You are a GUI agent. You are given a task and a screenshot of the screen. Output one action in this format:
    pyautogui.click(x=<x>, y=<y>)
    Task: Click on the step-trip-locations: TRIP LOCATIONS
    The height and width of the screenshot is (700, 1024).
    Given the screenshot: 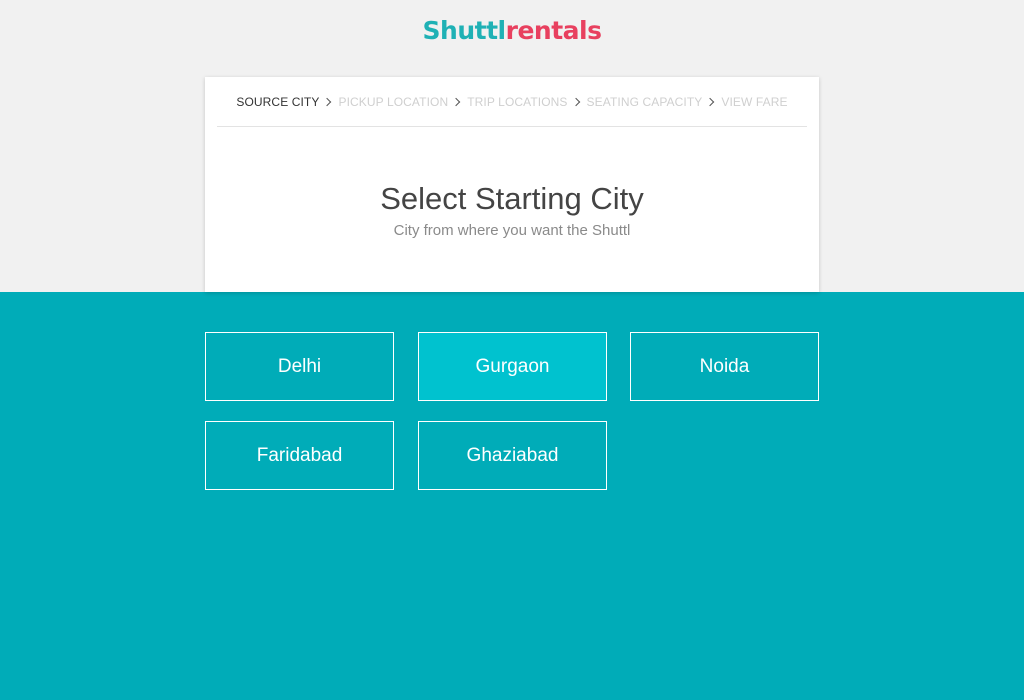 What is the action you would take?
    pyautogui.click(x=517, y=101)
    